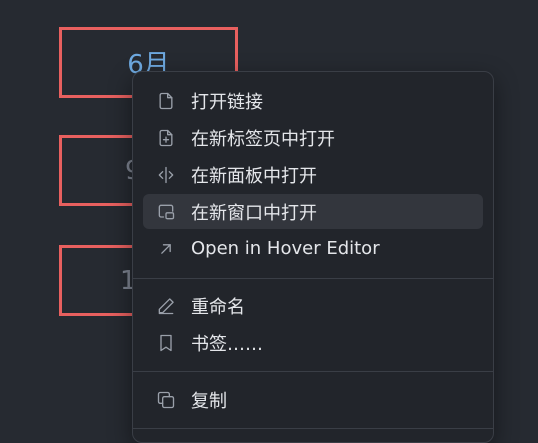 This screenshot has height=443, width=538. I want to click on menu-item-copy: 复制, so click(313, 399).